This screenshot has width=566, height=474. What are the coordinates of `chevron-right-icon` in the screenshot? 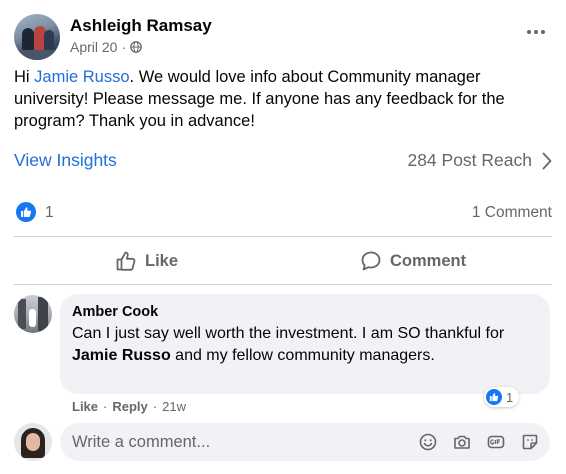 It's located at (547, 160).